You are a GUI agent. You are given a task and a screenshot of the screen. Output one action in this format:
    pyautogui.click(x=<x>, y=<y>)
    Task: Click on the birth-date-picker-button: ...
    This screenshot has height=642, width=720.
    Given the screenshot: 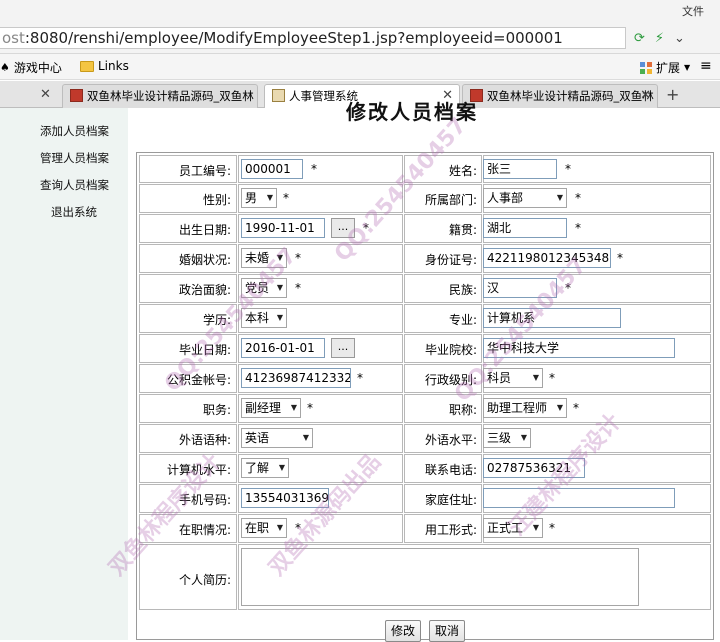 What is the action you would take?
    pyautogui.click(x=343, y=228)
    